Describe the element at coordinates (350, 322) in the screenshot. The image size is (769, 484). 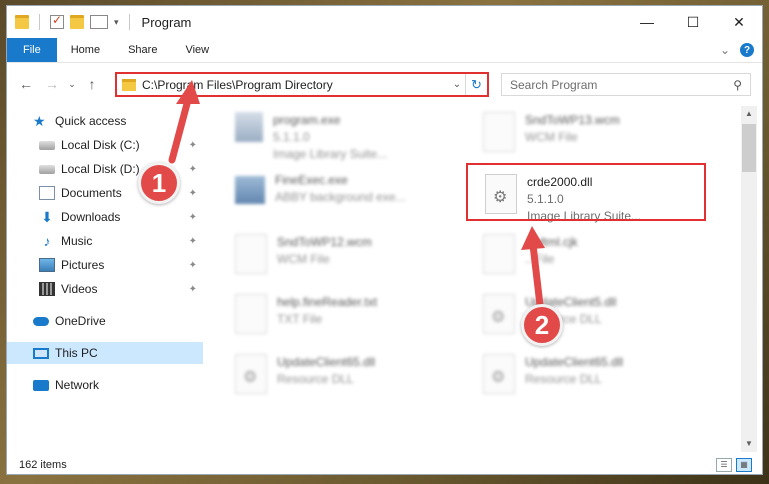
I see `file-item-help-txt: help.fineReader.txt TXT File` at that location.